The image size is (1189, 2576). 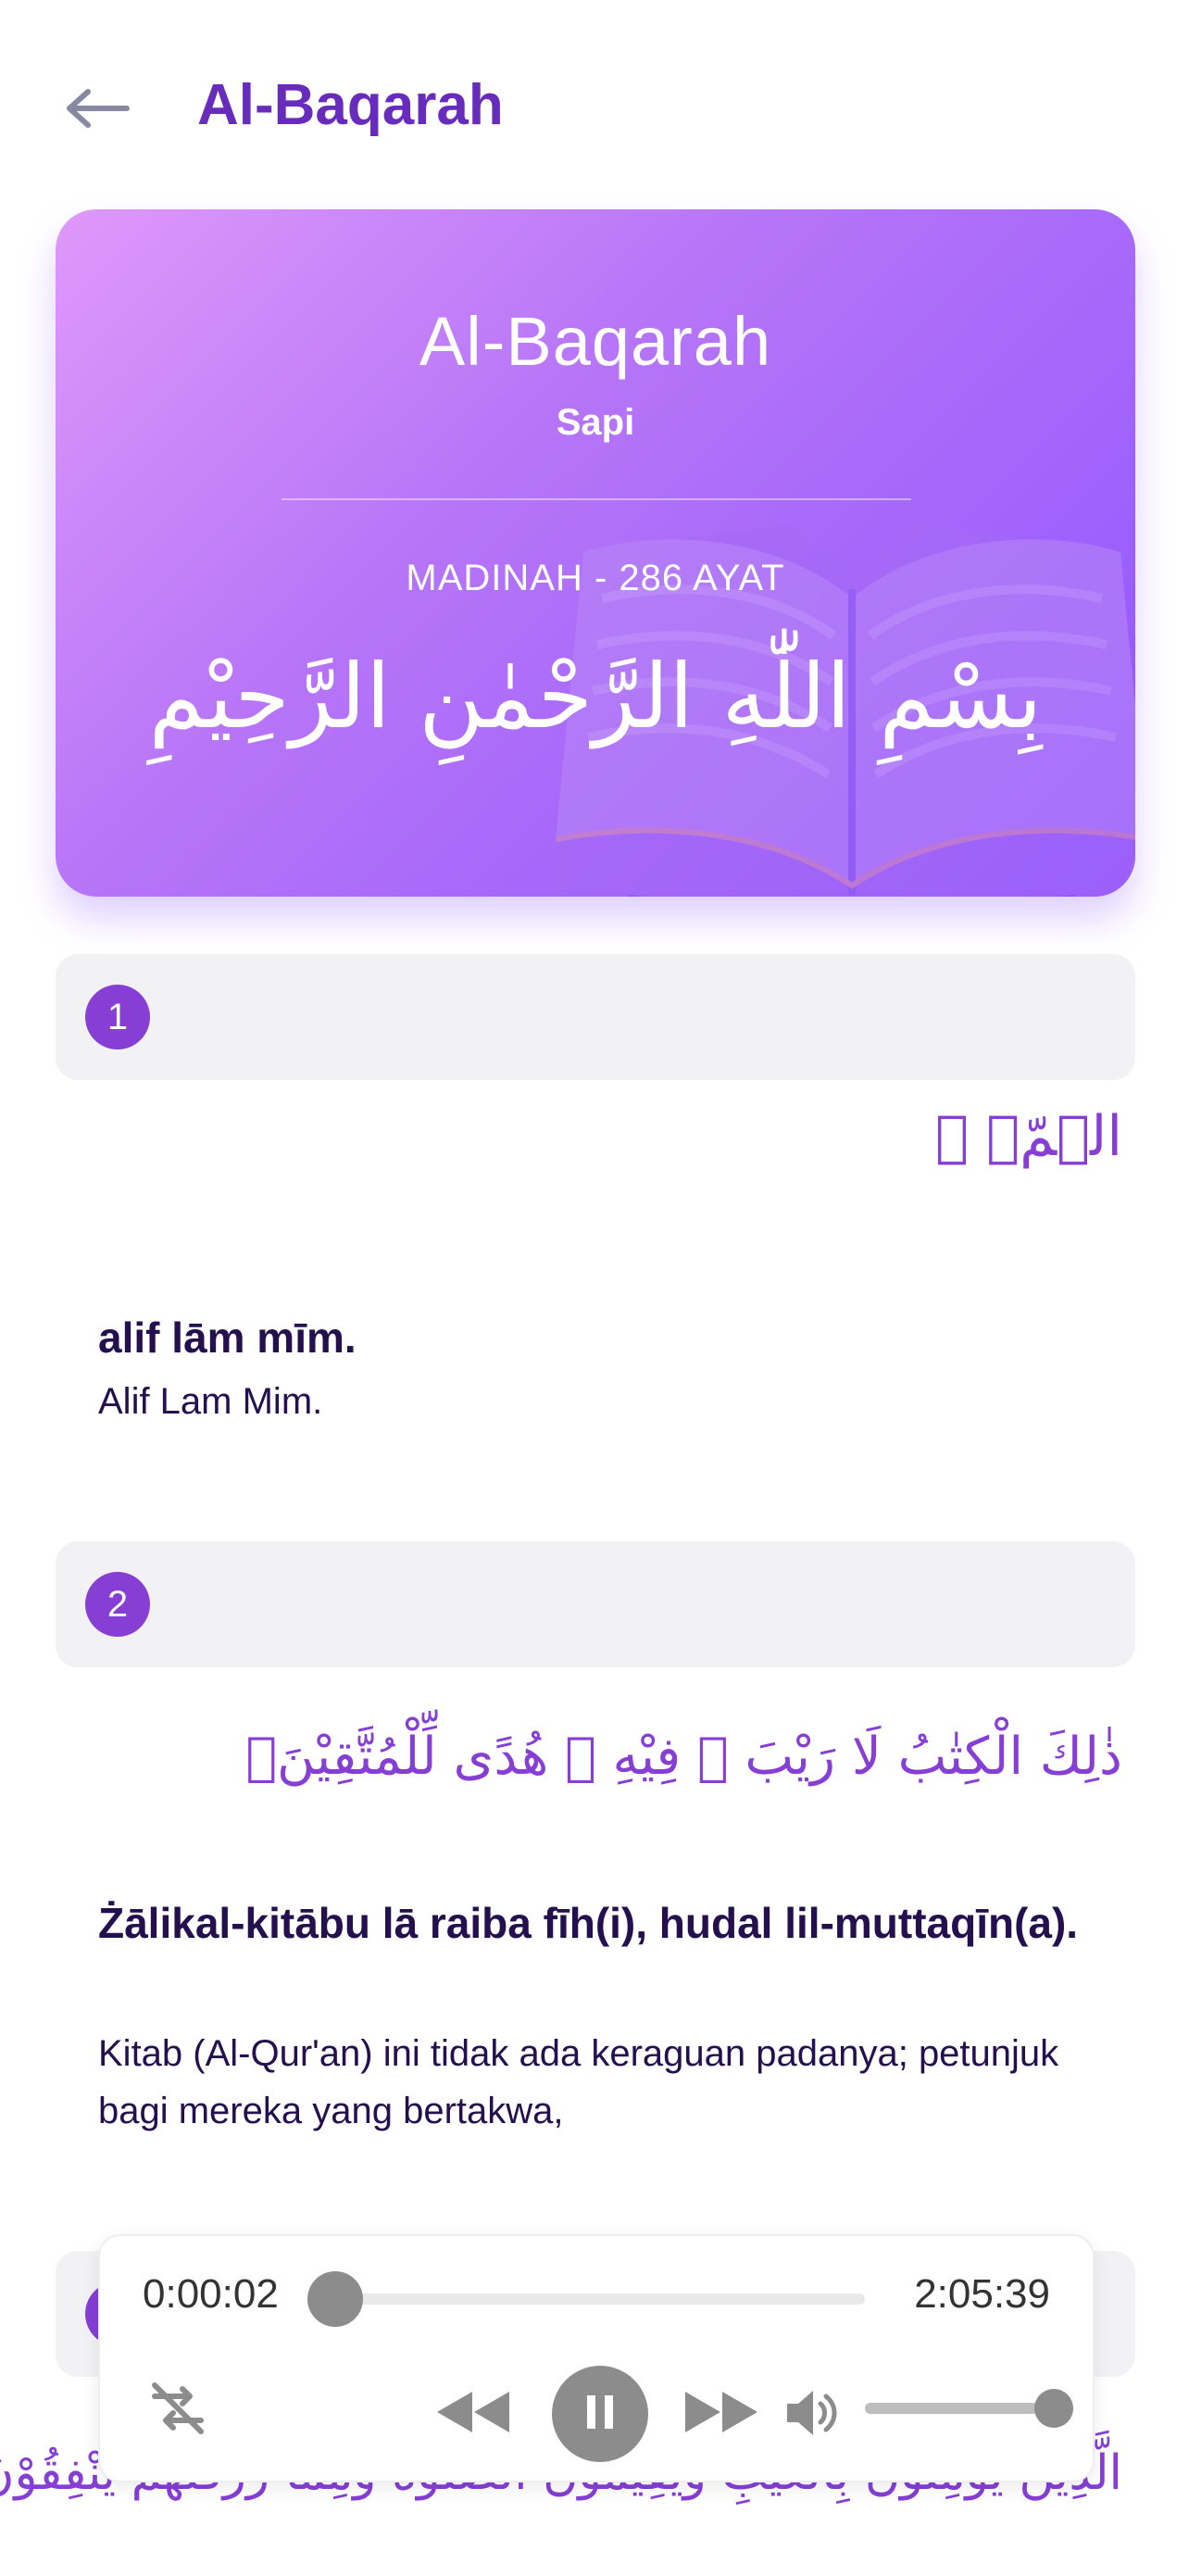 I want to click on surah-meta: MADINAH - 286 AYAT, so click(x=595, y=578).